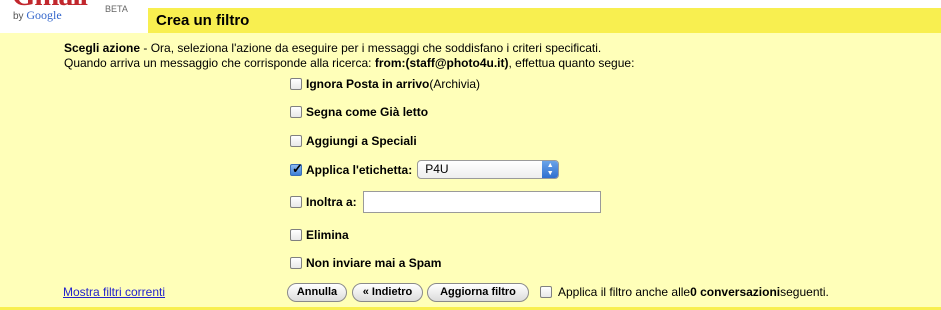 The height and width of the screenshot is (310, 941). I want to click on cancel-button: Annulla, so click(317, 292).